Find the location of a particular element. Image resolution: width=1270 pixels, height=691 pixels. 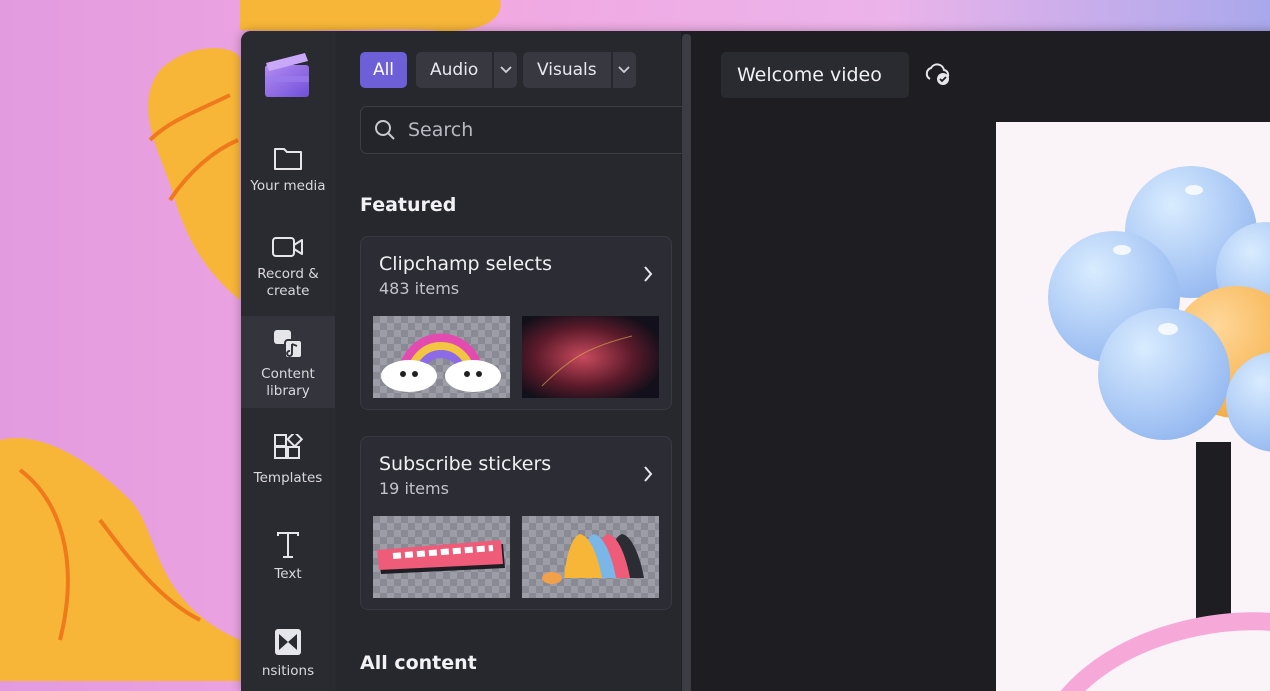

folder-icon is located at coordinates (288, 159).